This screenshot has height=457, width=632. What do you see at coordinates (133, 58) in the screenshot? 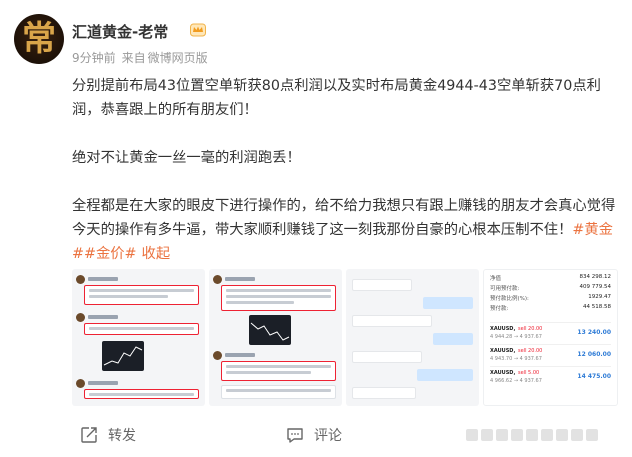
I see `source-prefix: 来自` at bounding box center [133, 58].